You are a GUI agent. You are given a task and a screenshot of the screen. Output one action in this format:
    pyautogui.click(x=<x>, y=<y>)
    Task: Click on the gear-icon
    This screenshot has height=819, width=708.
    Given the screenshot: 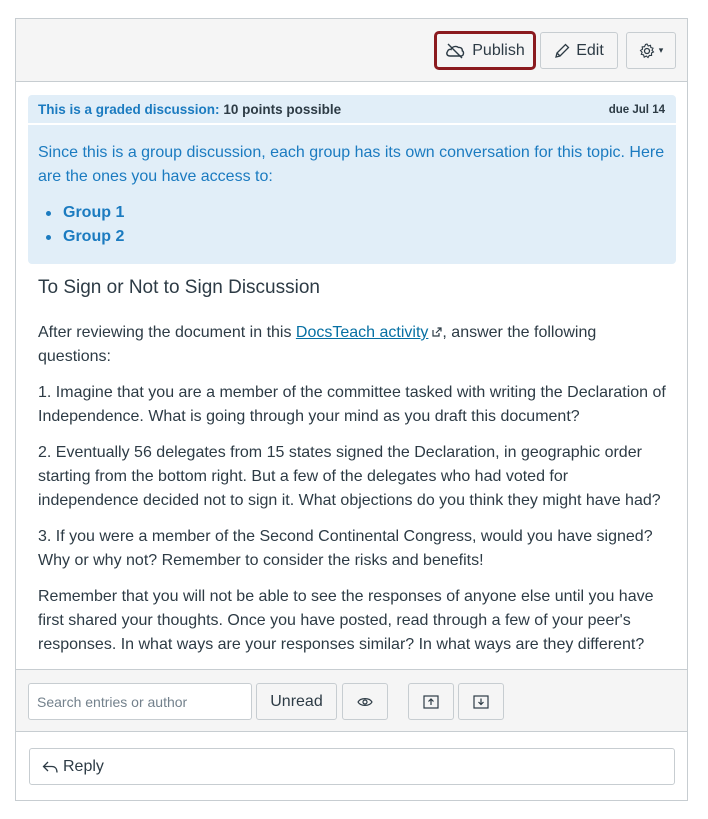 What is the action you would take?
    pyautogui.click(x=647, y=50)
    